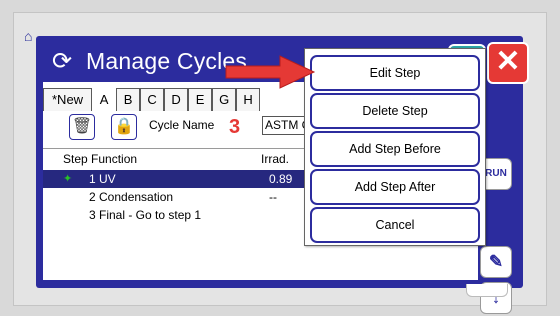  What do you see at coordinates (395, 73) in the screenshot?
I see `edit-step-menu-item: Edit Step` at bounding box center [395, 73].